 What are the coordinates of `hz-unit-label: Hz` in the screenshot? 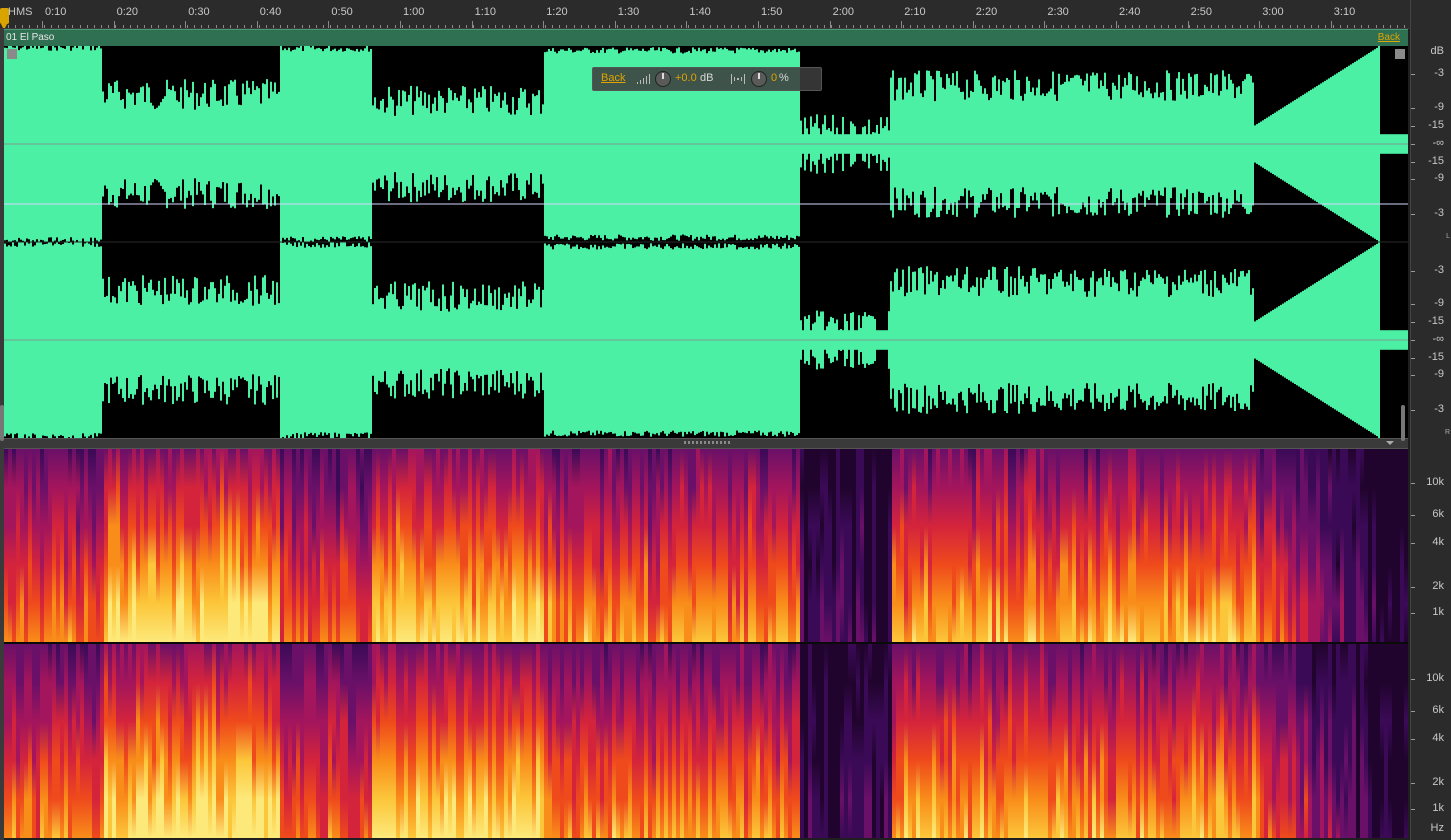 It's located at (1437, 828).